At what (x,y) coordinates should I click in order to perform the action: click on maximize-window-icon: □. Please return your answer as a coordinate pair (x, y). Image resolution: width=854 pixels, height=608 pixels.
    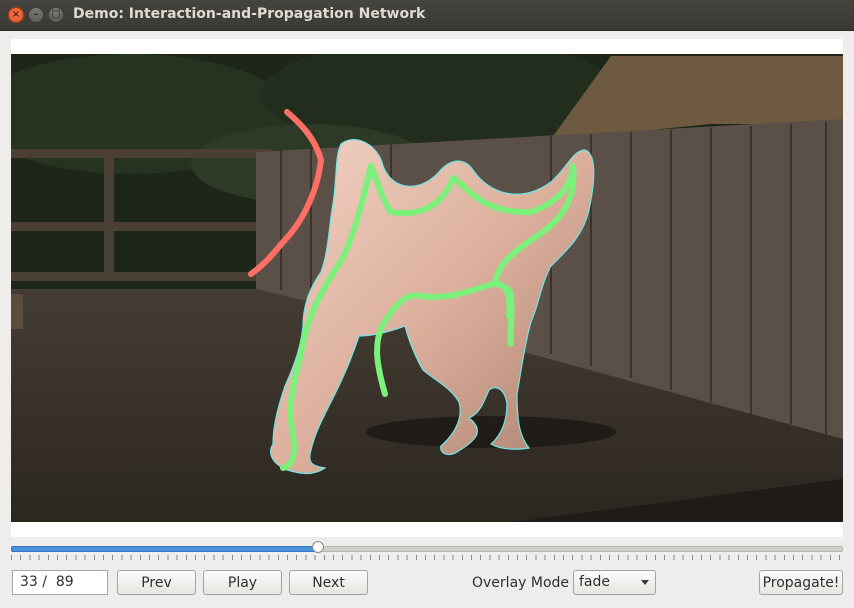
    Looking at the image, I should click on (56, 15).